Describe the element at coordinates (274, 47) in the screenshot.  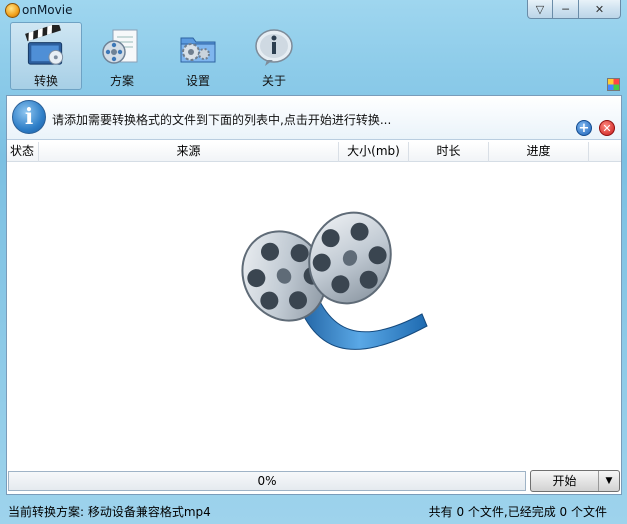
I see `info-icon` at that location.